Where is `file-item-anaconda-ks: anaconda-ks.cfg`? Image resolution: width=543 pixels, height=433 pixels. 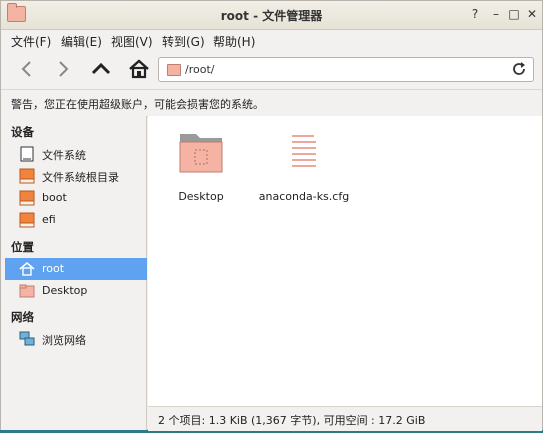
file-item-anaconda-ks: anaconda-ks.cfg is located at coordinates (304, 166).